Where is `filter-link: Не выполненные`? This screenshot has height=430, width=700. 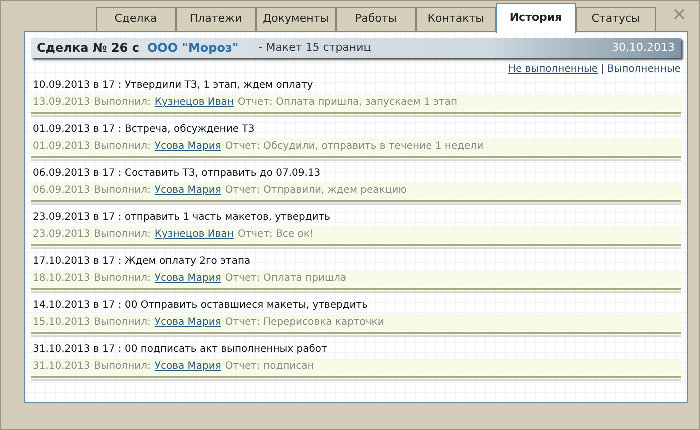
filter-link: Не выполненные is located at coordinates (553, 69).